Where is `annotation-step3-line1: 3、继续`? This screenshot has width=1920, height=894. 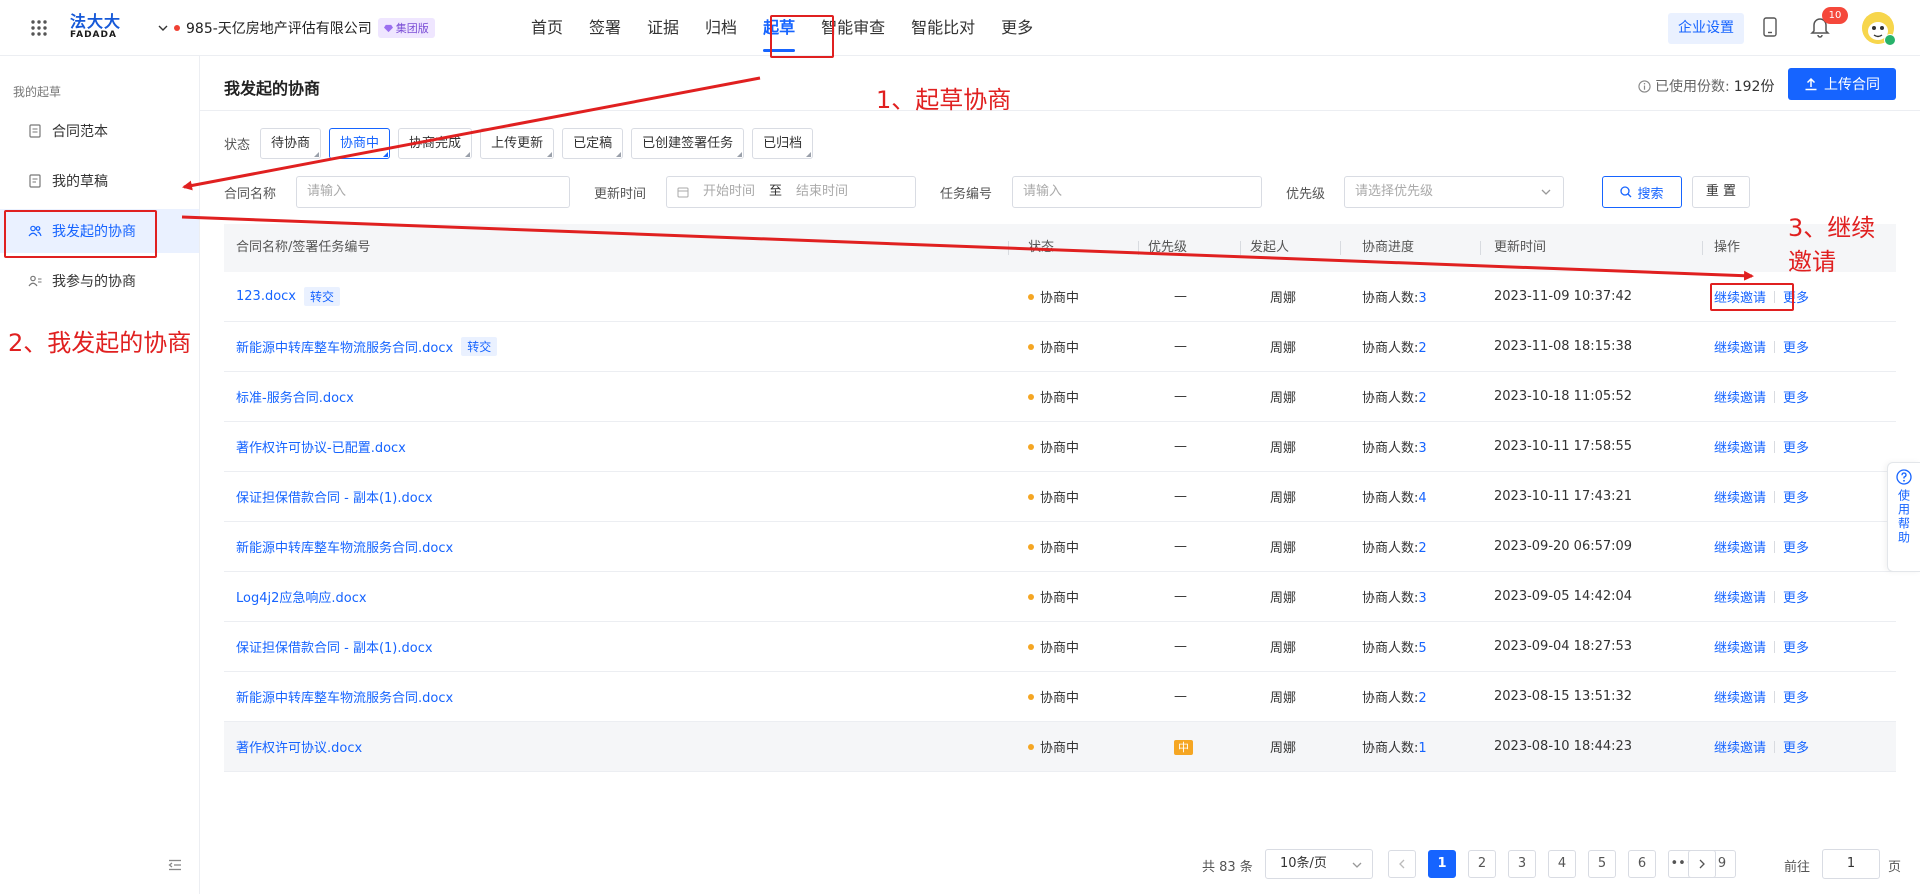 annotation-step3-line1: 3、继续 is located at coordinates (1832, 228).